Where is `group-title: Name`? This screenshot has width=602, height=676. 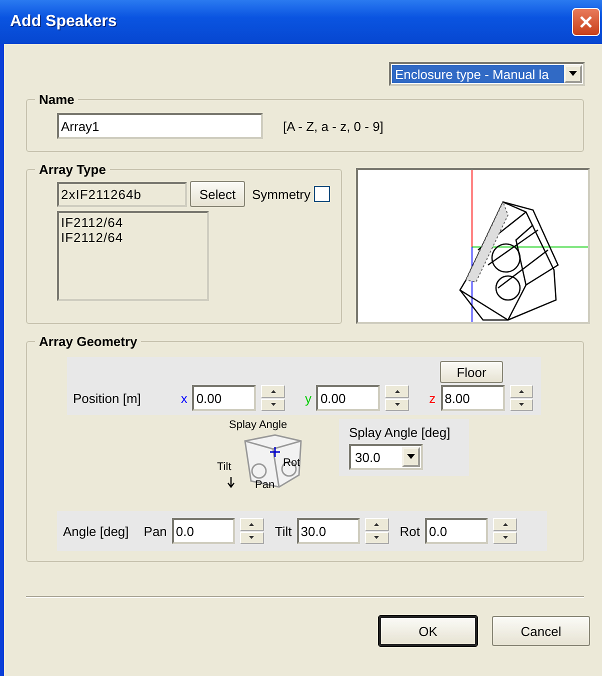
group-title: Name is located at coordinates (57, 99).